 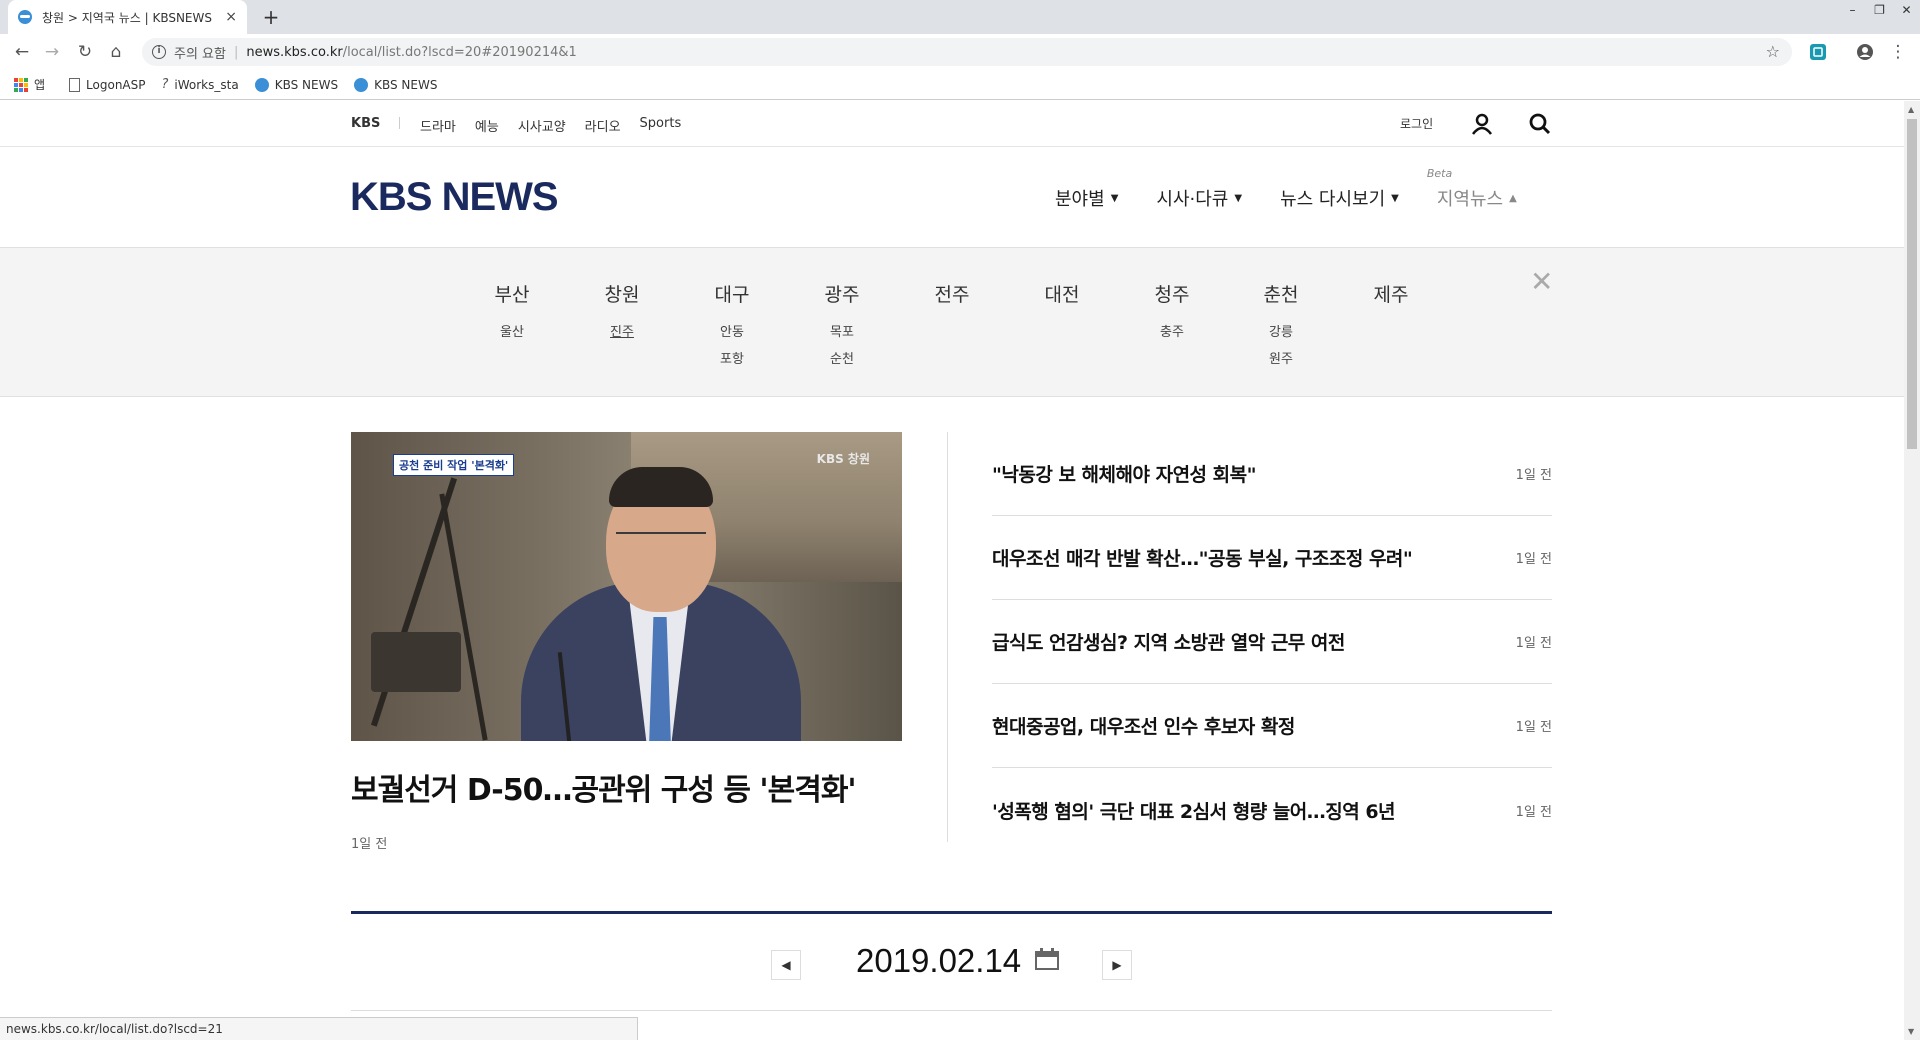 I want to click on region-name: 청주, so click(x=1172, y=293).